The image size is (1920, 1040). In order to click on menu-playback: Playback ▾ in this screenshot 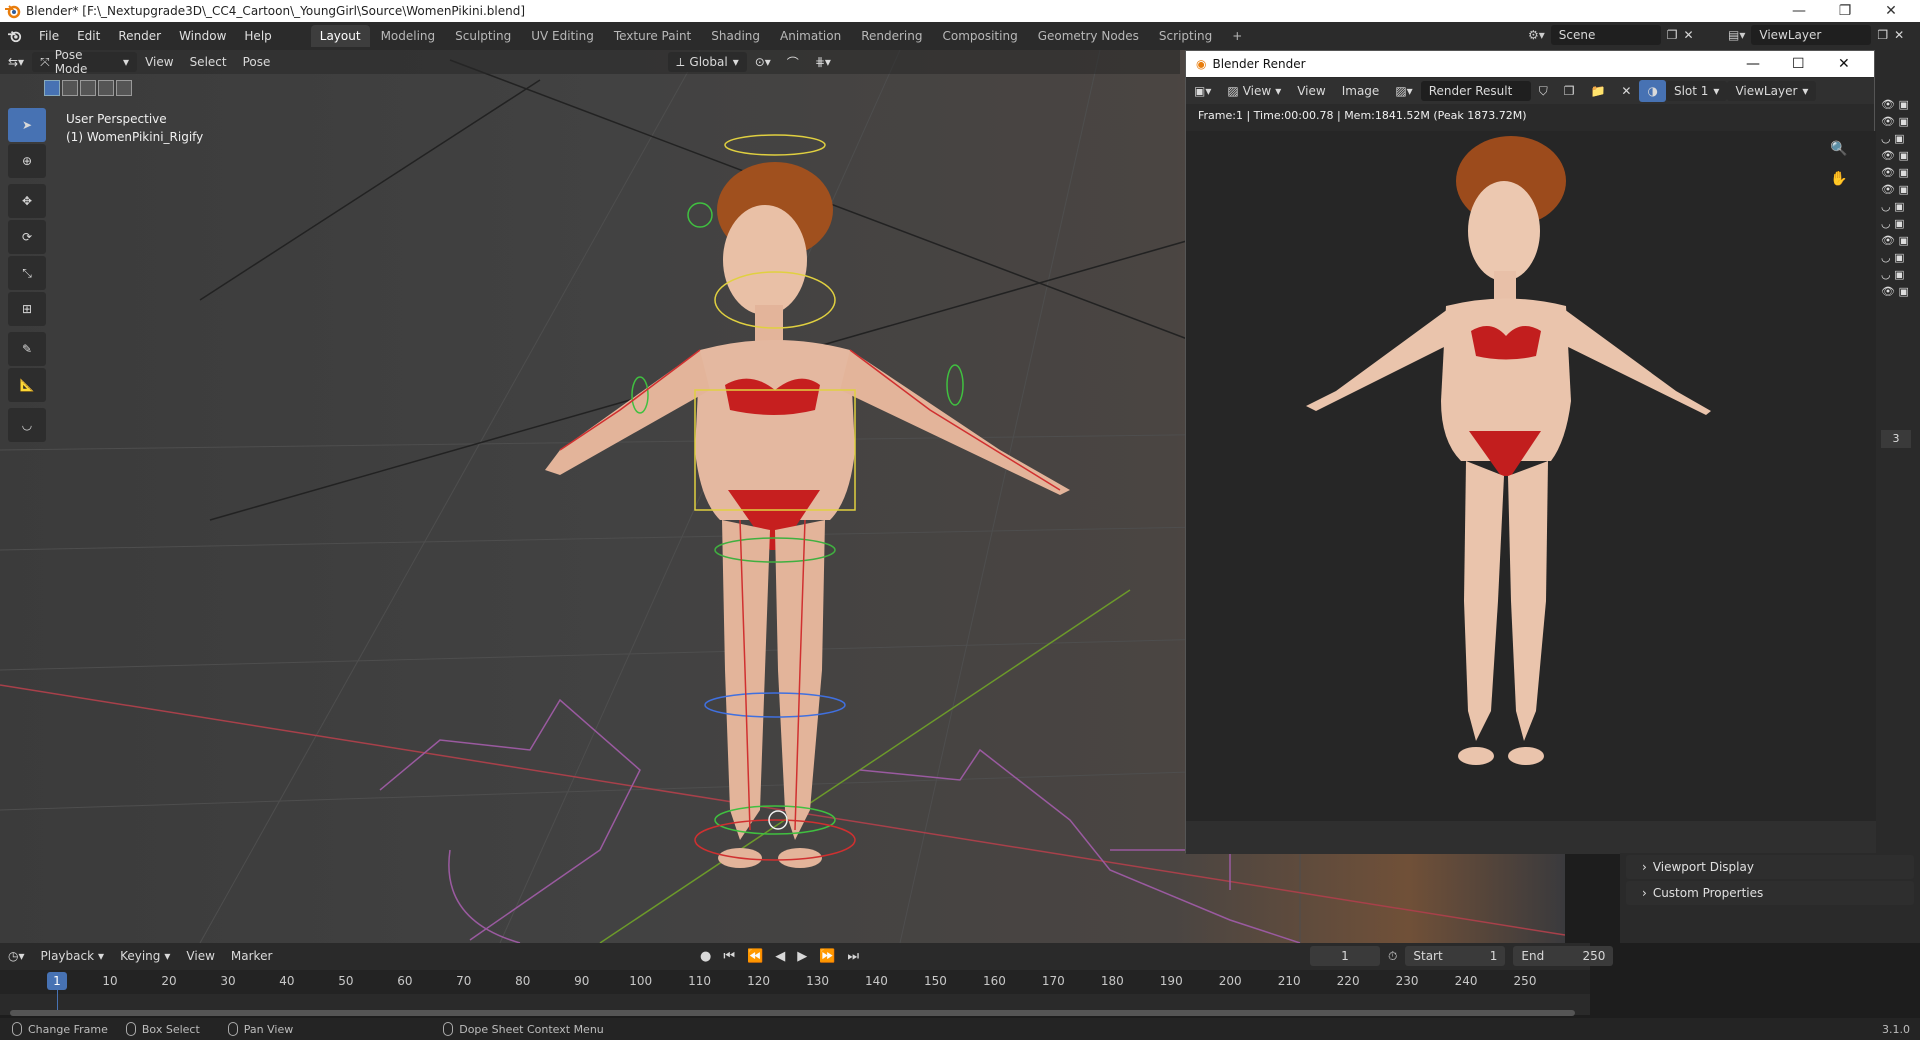, I will do `click(73, 956)`.